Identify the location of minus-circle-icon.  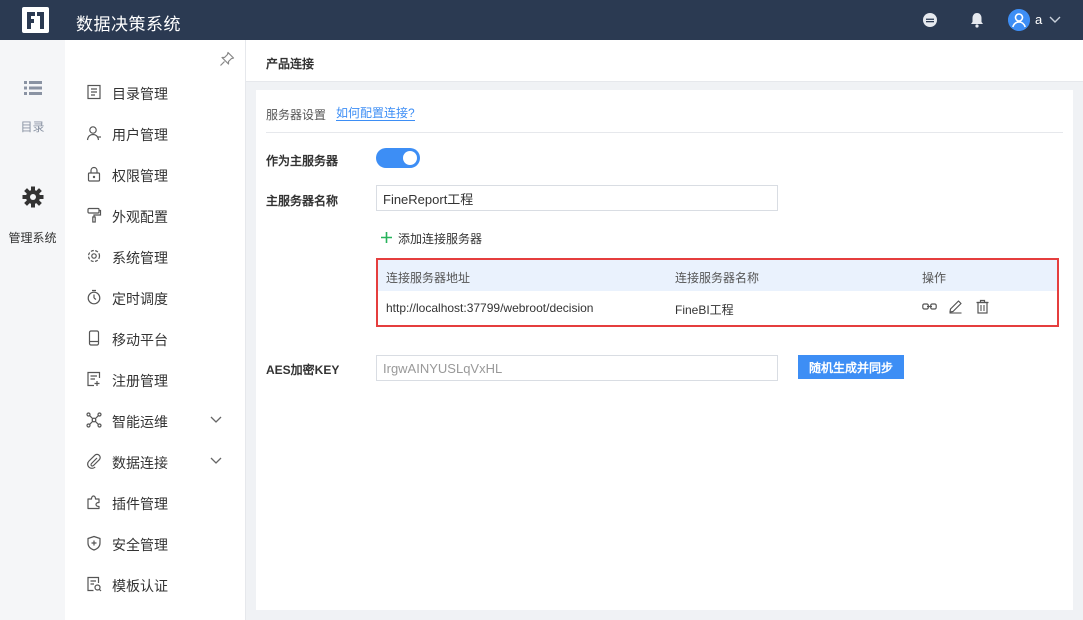
(930, 20).